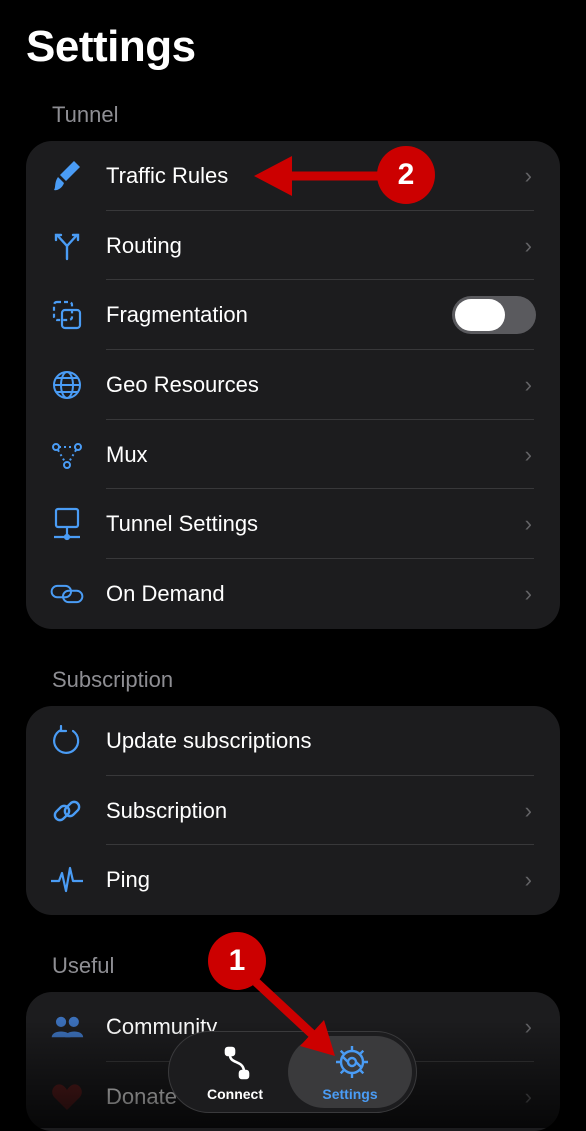 Image resolution: width=586 pixels, height=1131 pixels. What do you see at coordinates (352, 1064) in the screenshot?
I see `gear-icon` at bounding box center [352, 1064].